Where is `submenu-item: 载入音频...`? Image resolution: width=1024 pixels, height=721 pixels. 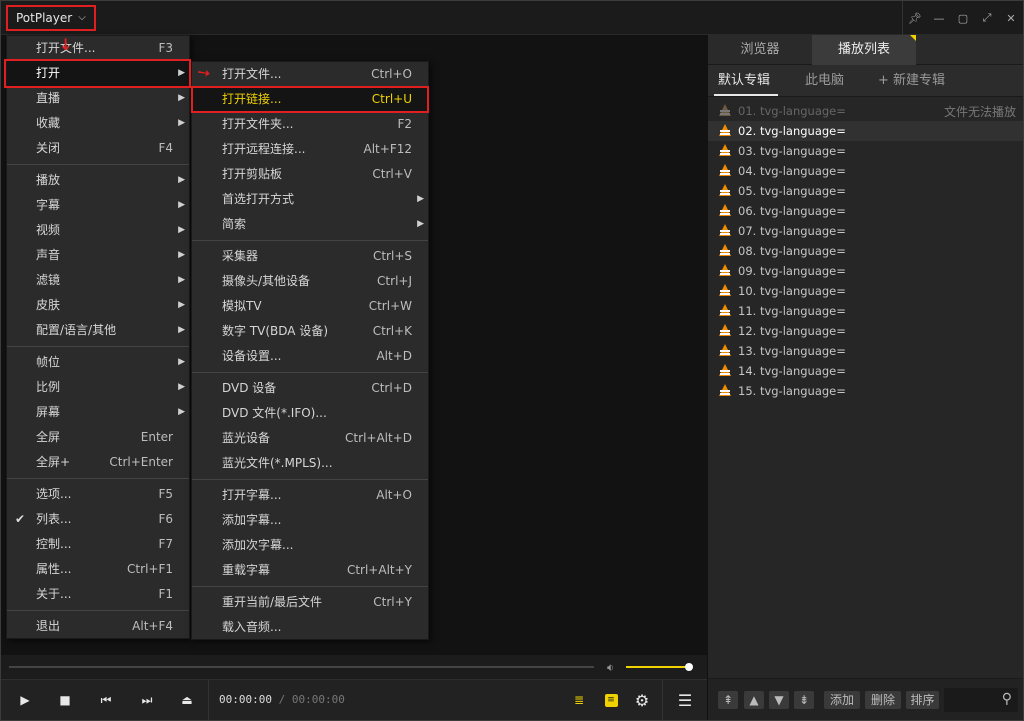 submenu-item: 载入音频... is located at coordinates (310, 627).